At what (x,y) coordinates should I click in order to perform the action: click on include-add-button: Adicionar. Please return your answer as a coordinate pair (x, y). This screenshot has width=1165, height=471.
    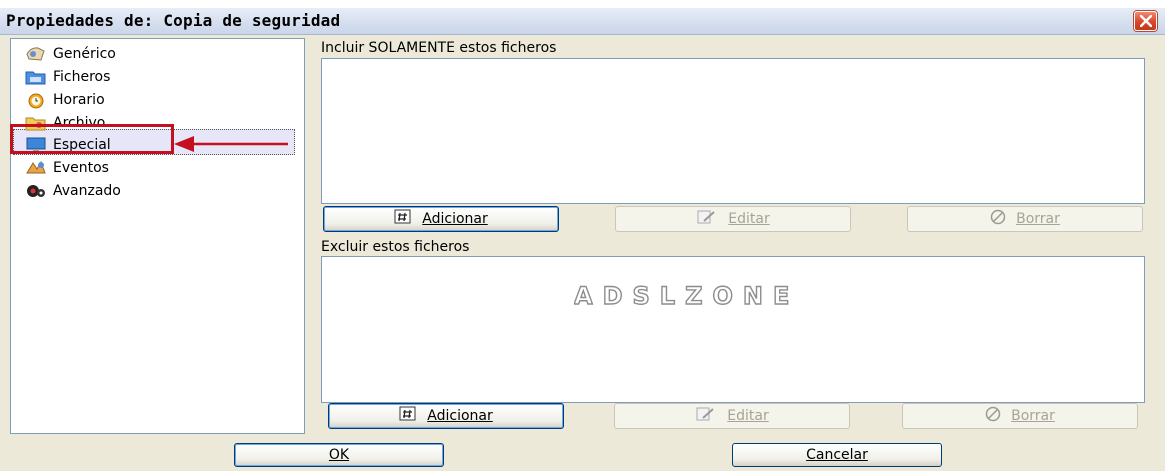
    Looking at the image, I should click on (441, 219).